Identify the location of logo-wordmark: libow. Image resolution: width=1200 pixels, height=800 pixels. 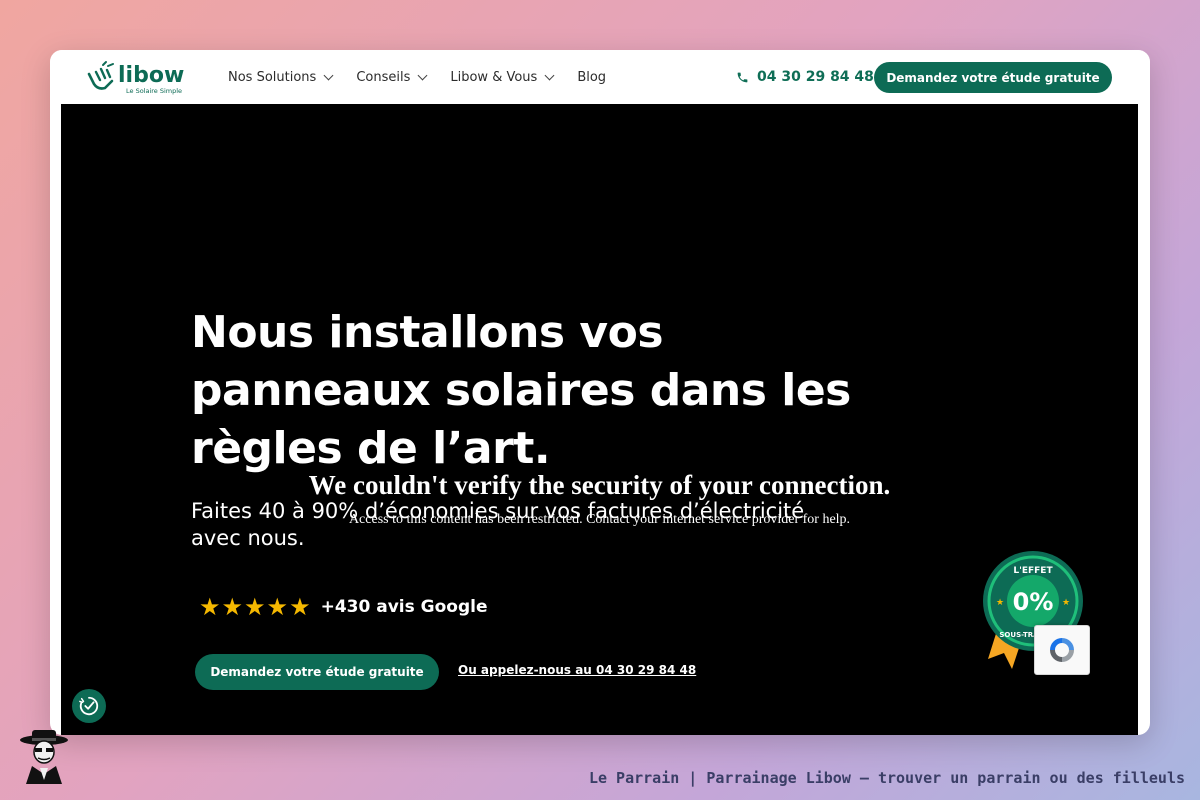
(151, 75).